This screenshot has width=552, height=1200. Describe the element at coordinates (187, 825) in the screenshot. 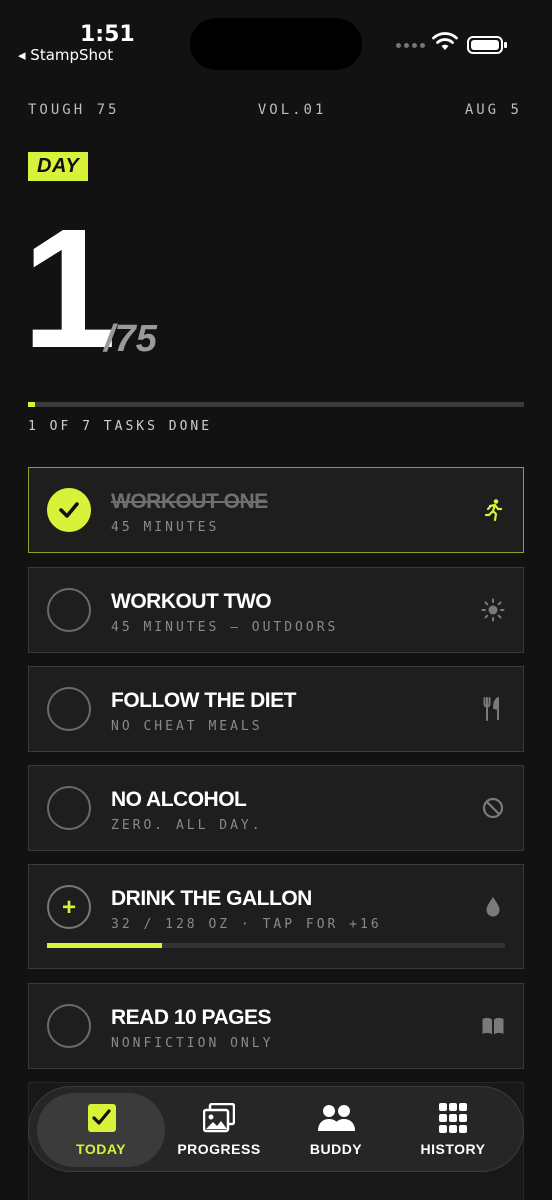

I see `task-subtitle: ZERO. ALL DAY.` at that location.